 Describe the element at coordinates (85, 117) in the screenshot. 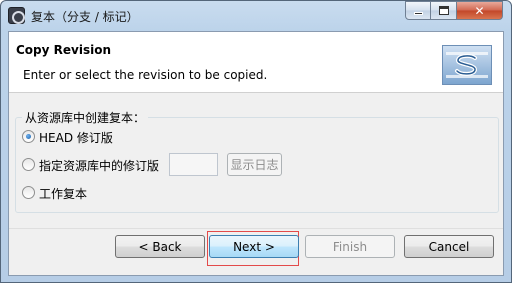

I see `copy-source-group-label: 从资源库中创建复本：` at that location.